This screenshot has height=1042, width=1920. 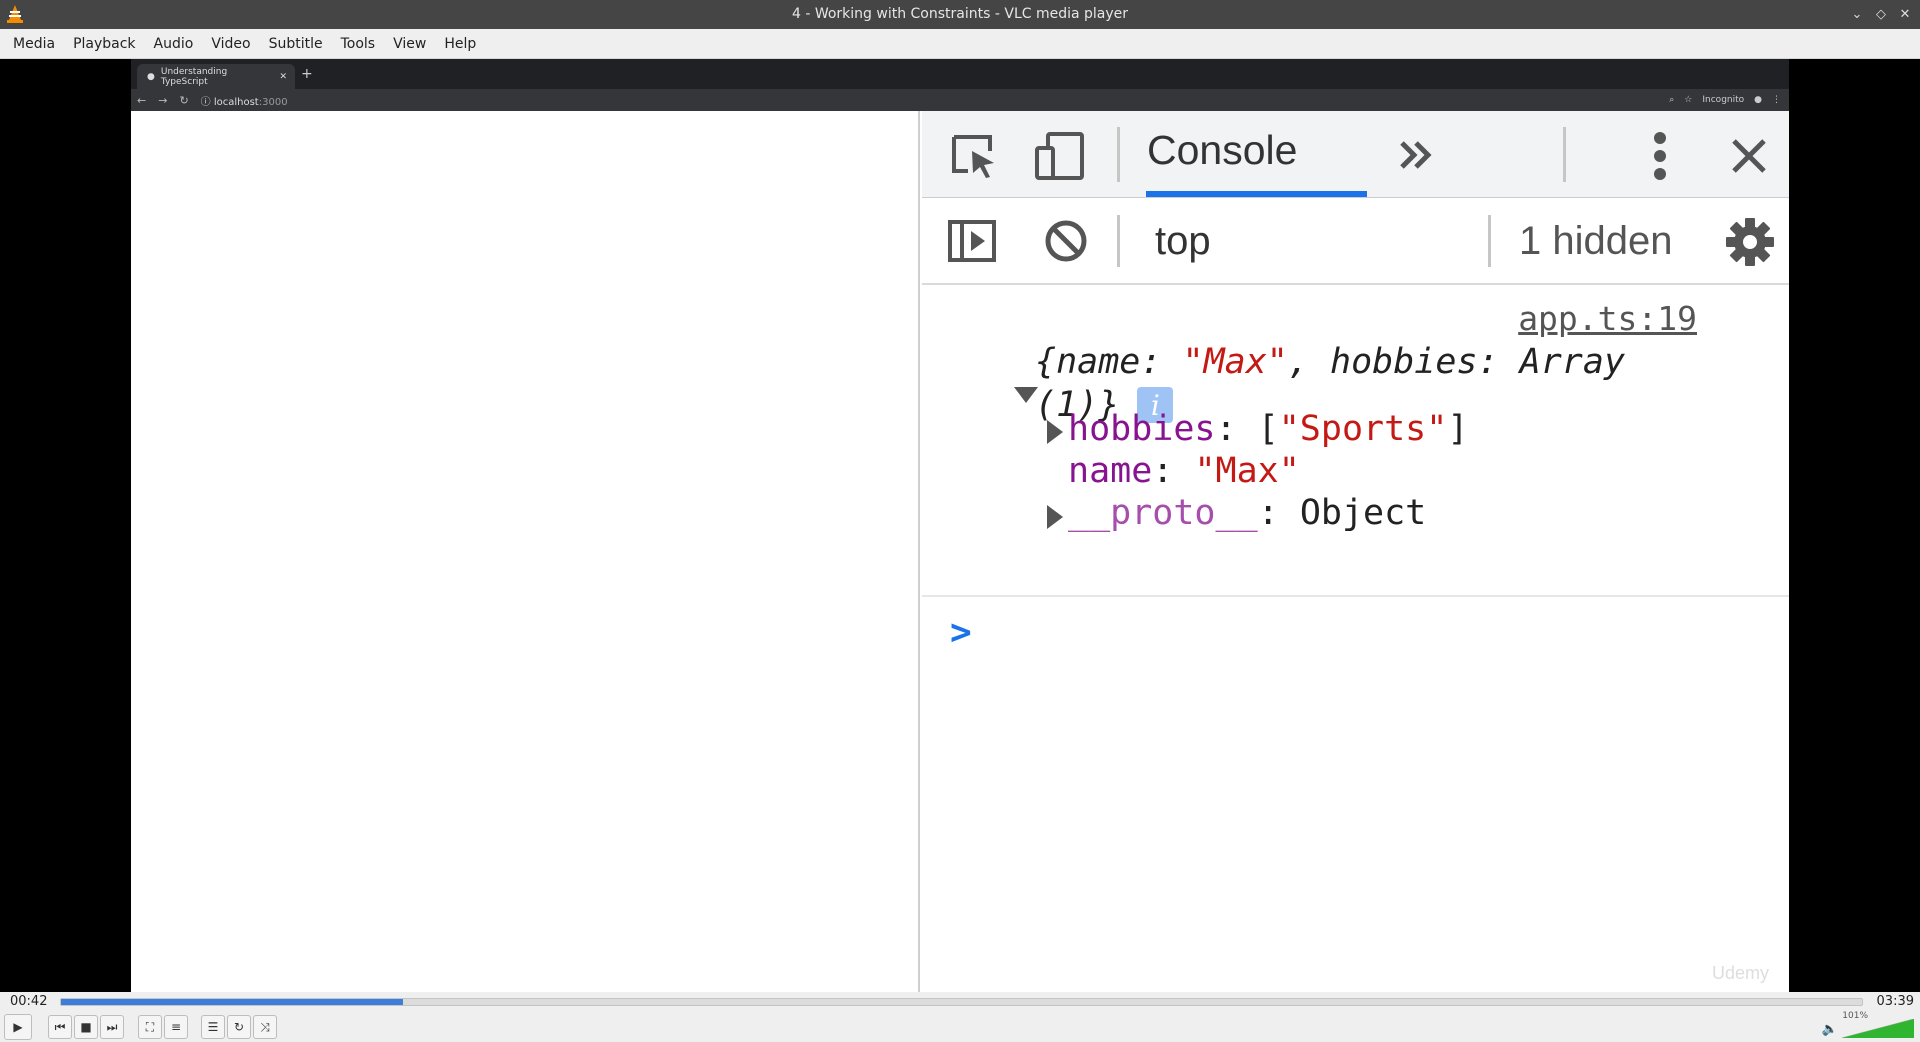 I want to click on volume-slider, so click(x=1878, y=1028).